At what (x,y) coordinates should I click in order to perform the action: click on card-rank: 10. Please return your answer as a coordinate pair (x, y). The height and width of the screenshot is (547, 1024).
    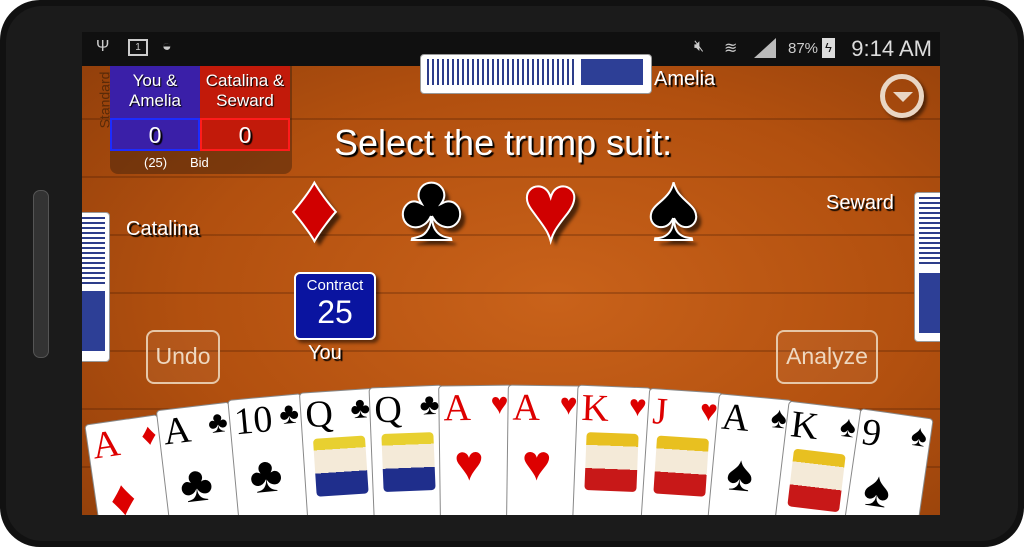
    Looking at the image, I should click on (253, 421).